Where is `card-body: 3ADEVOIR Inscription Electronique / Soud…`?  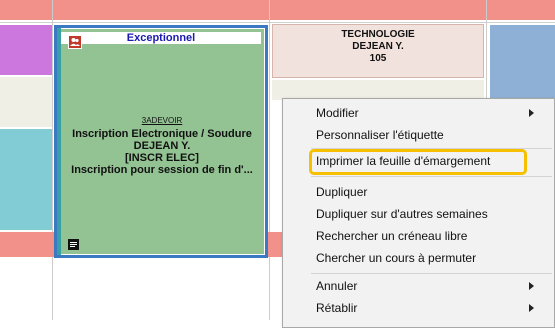
card-body: 3ADEVOIR Inscription Electronique / Soud… is located at coordinates (162, 146).